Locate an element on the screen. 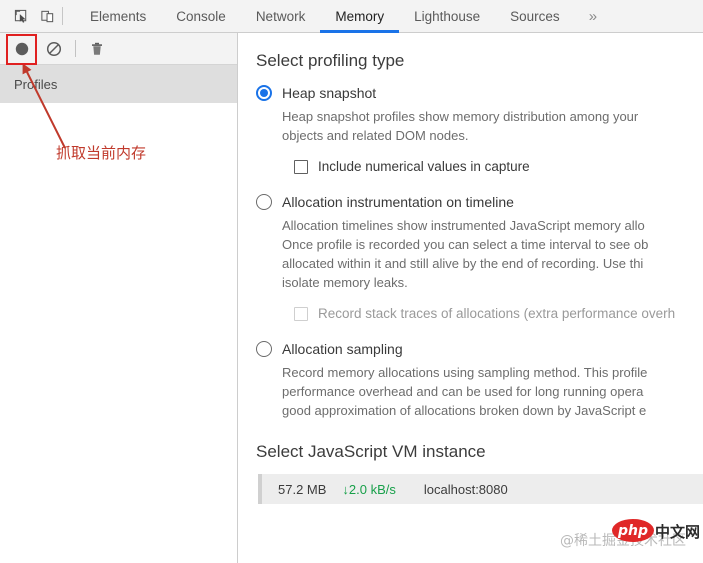 The image size is (703, 563). more-tabs-icon: » is located at coordinates (593, 16).